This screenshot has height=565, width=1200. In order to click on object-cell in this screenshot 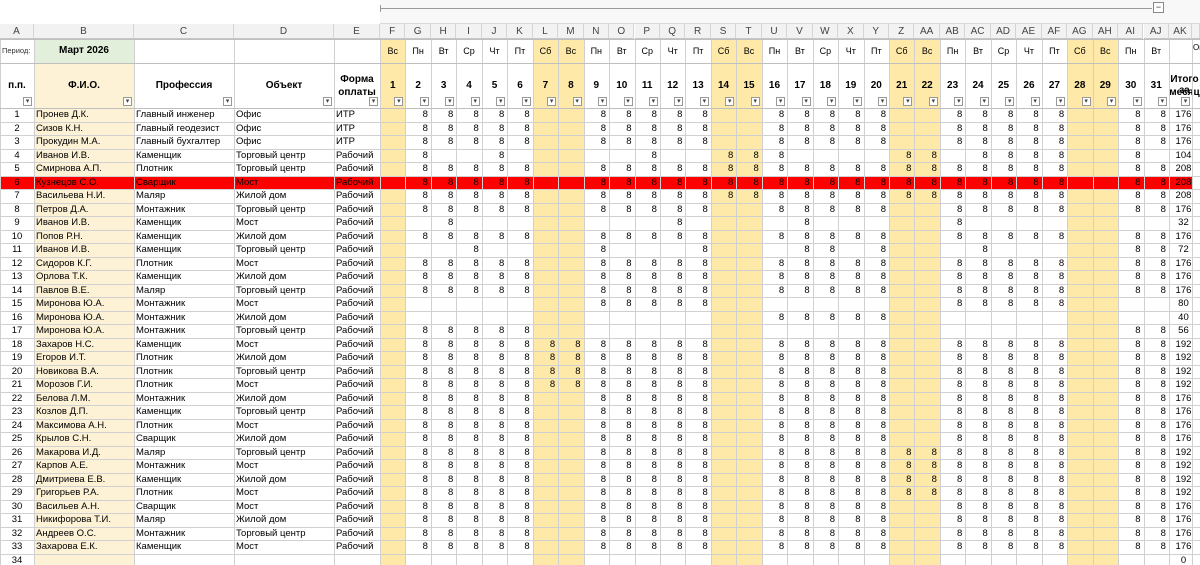, I will do `click(284, 559)`.